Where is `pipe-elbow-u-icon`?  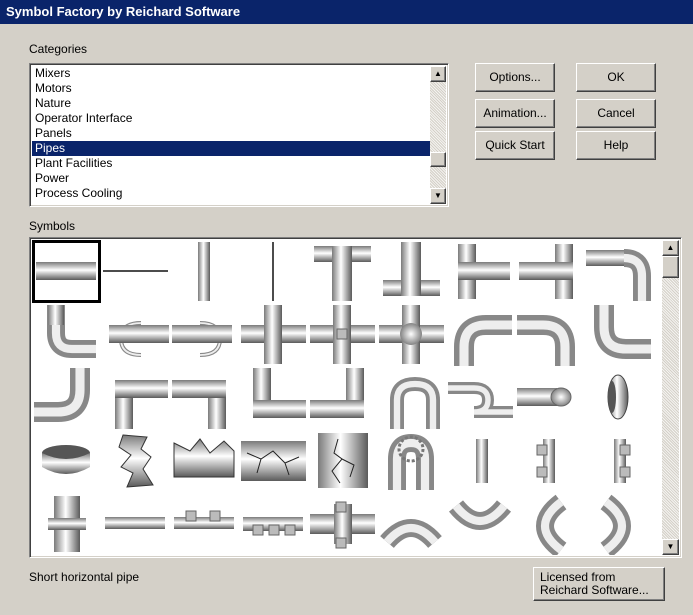
pipe-elbow-u-icon is located at coordinates (71, 331).